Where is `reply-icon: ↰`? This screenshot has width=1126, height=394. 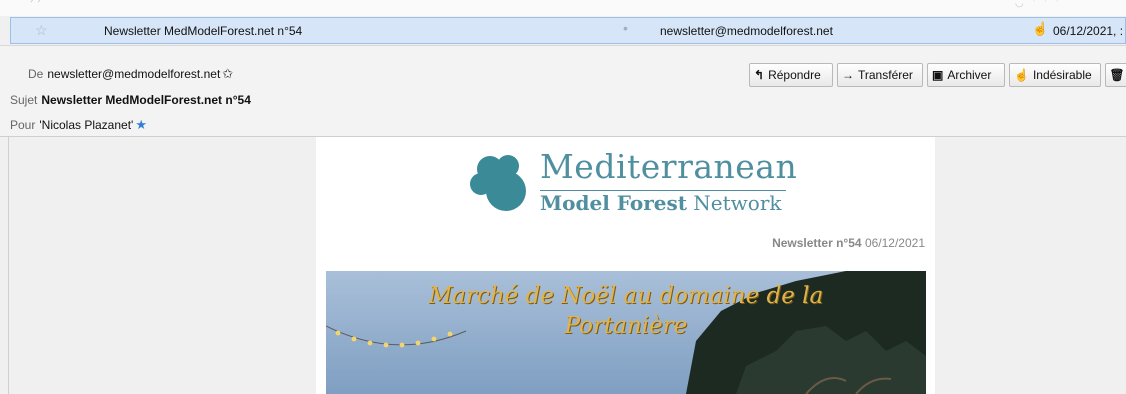
reply-icon: ↰ is located at coordinates (759, 75).